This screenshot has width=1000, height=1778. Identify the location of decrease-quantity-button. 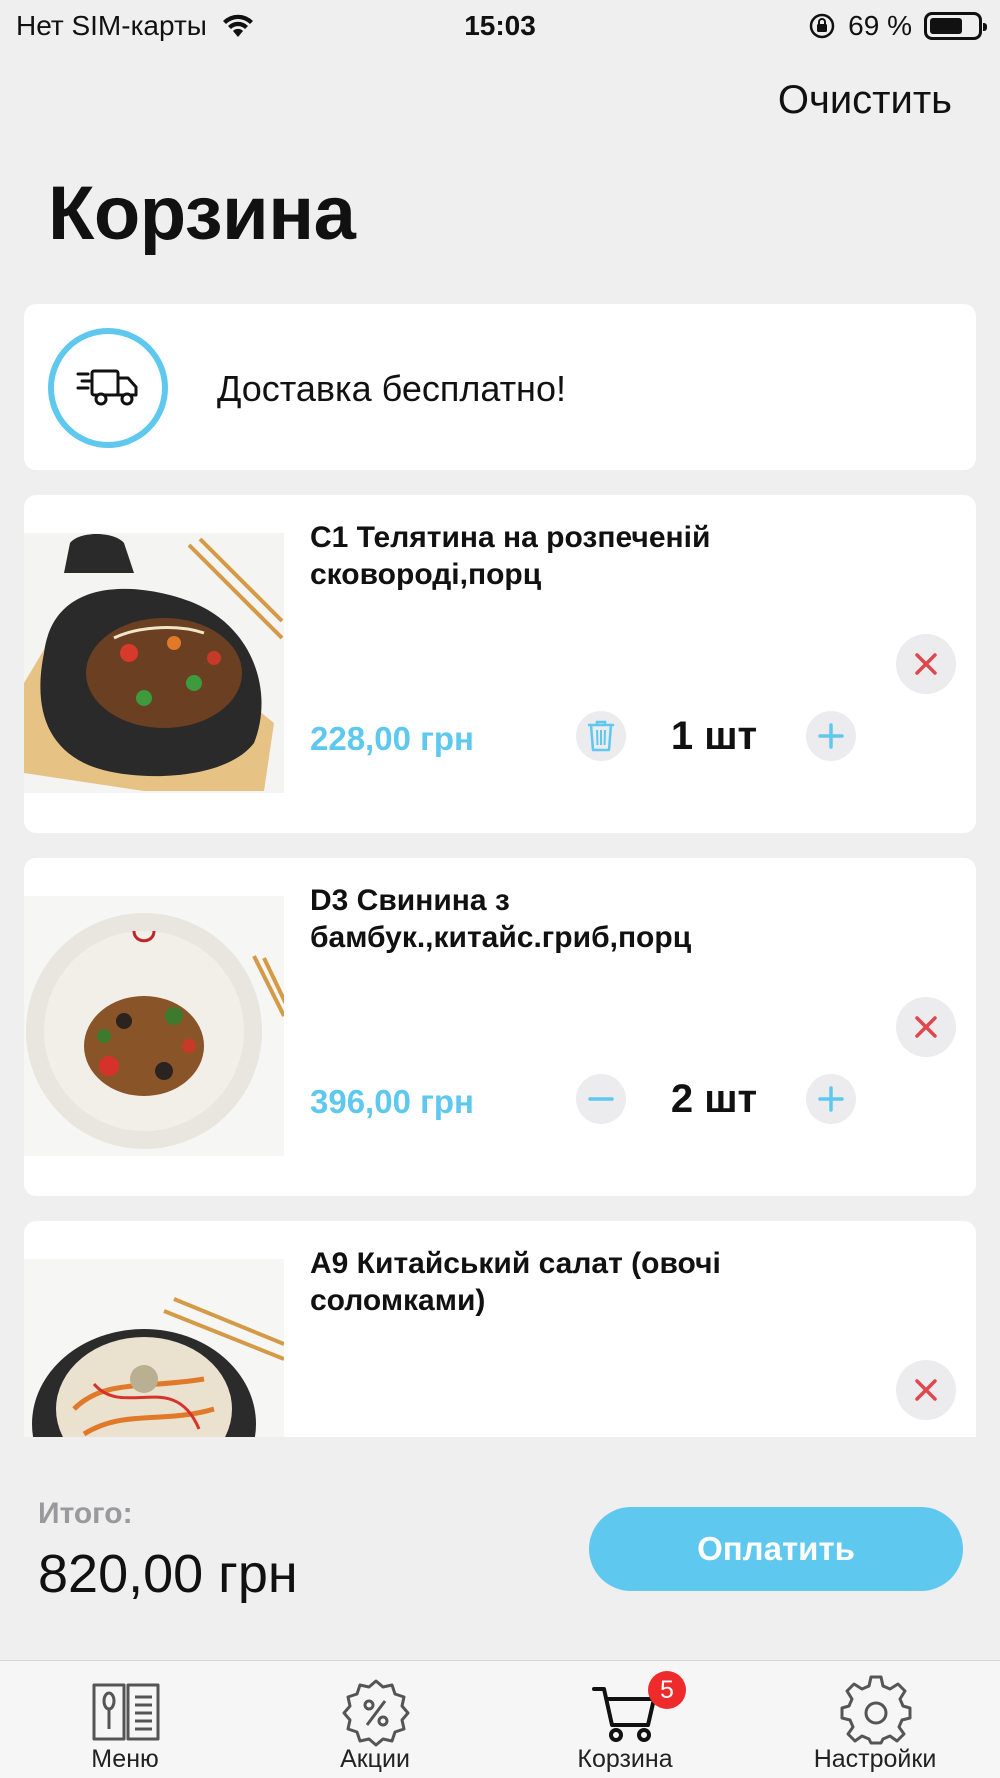
(601, 1099).